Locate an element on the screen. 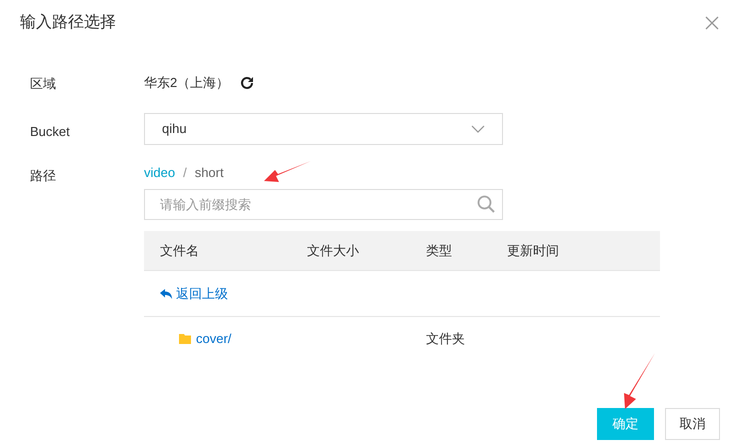  refresh-icon is located at coordinates (247, 83).